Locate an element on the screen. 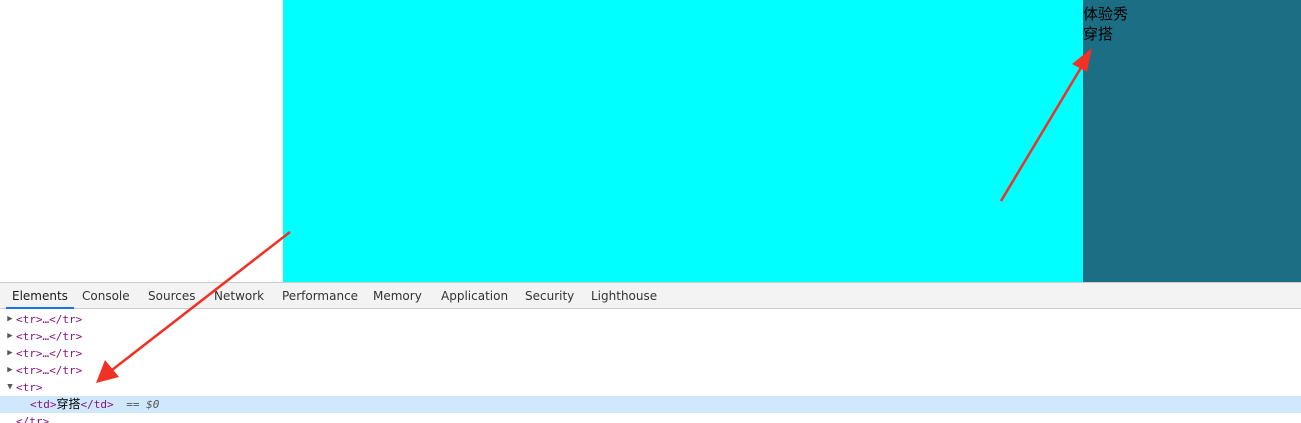 The image size is (1301, 423). tab-application: Application is located at coordinates (474, 296).